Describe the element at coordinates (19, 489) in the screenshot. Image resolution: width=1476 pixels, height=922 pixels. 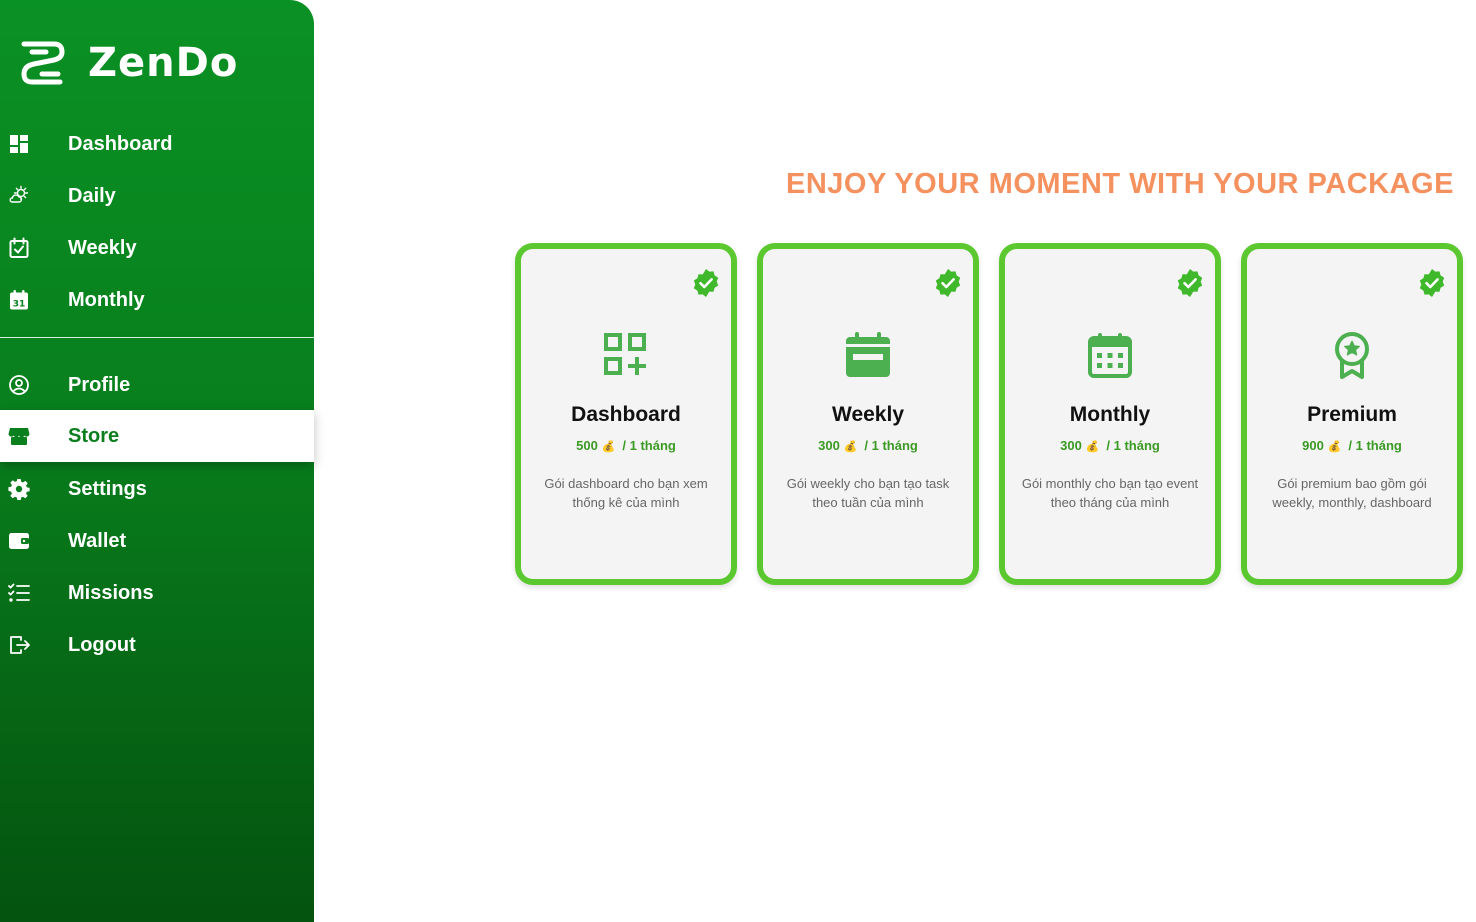
I see `gear-icon` at that location.